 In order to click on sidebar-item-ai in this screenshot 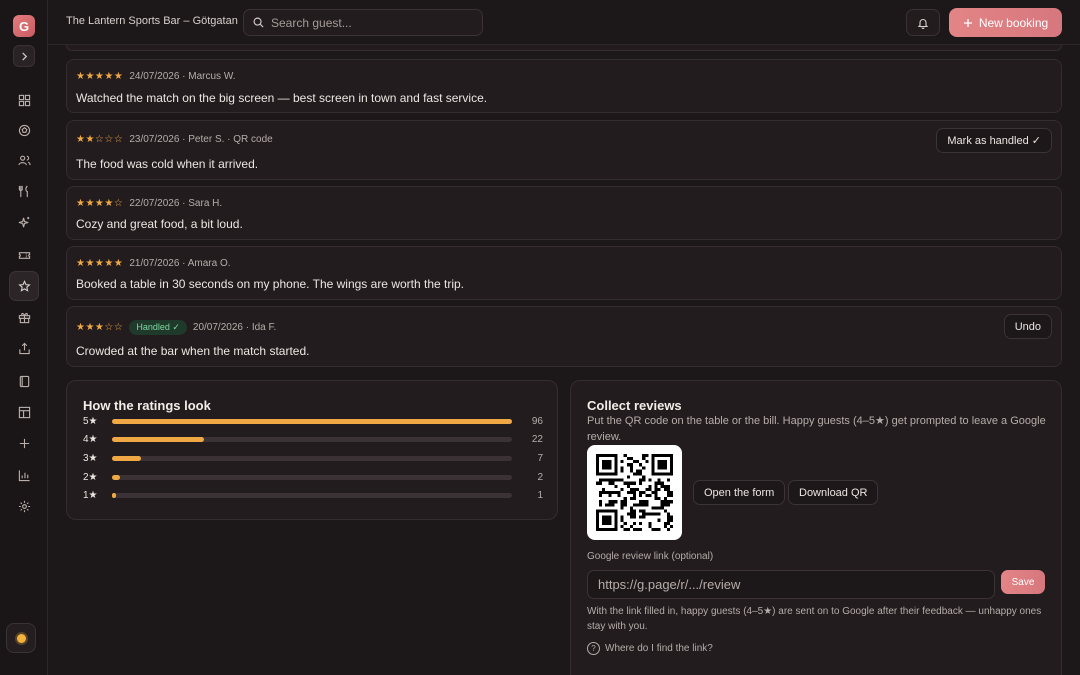, I will do `click(24, 222)`.